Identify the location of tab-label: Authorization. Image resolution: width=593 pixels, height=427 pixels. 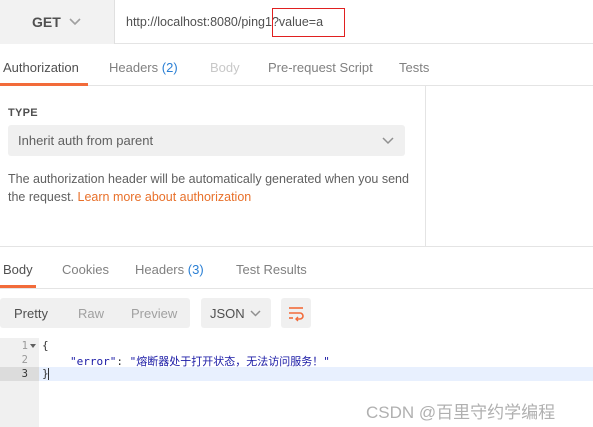
(41, 67).